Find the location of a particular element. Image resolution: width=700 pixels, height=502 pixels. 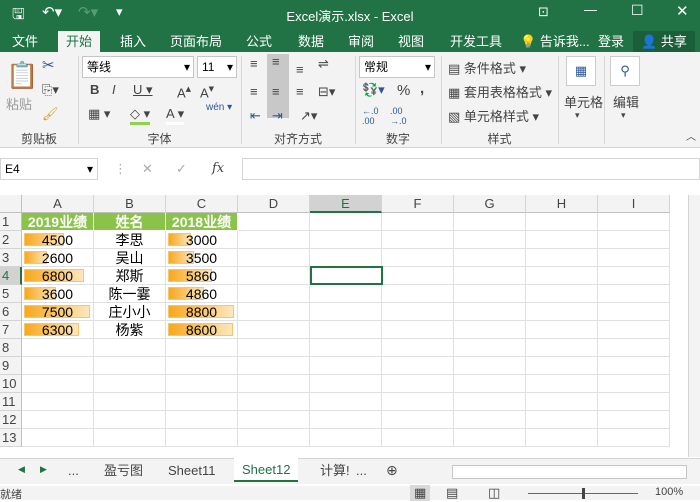

formula-input is located at coordinates (471, 169).